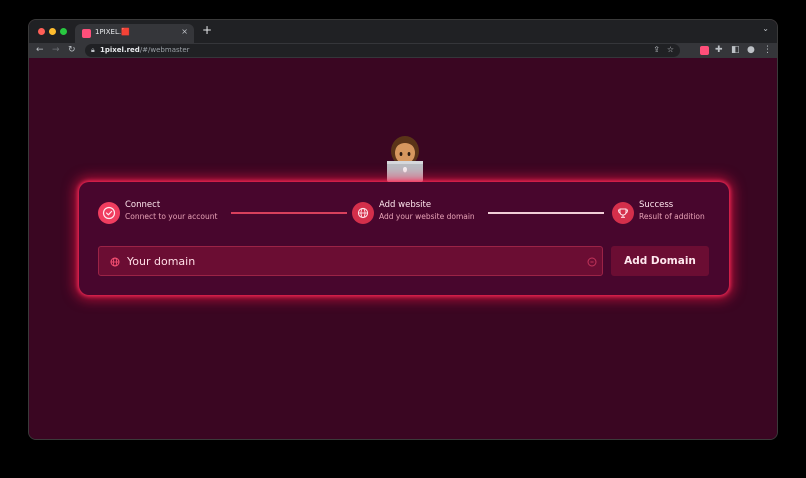 Image resolution: width=806 pixels, height=478 pixels. I want to click on profile-icon: ●, so click(751, 50).